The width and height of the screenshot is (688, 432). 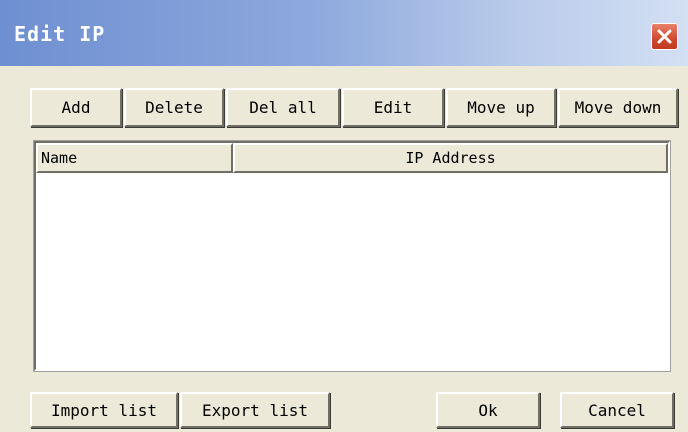 What do you see at coordinates (283, 107) in the screenshot?
I see `del-all-button: Del all` at bounding box center [283, 107].